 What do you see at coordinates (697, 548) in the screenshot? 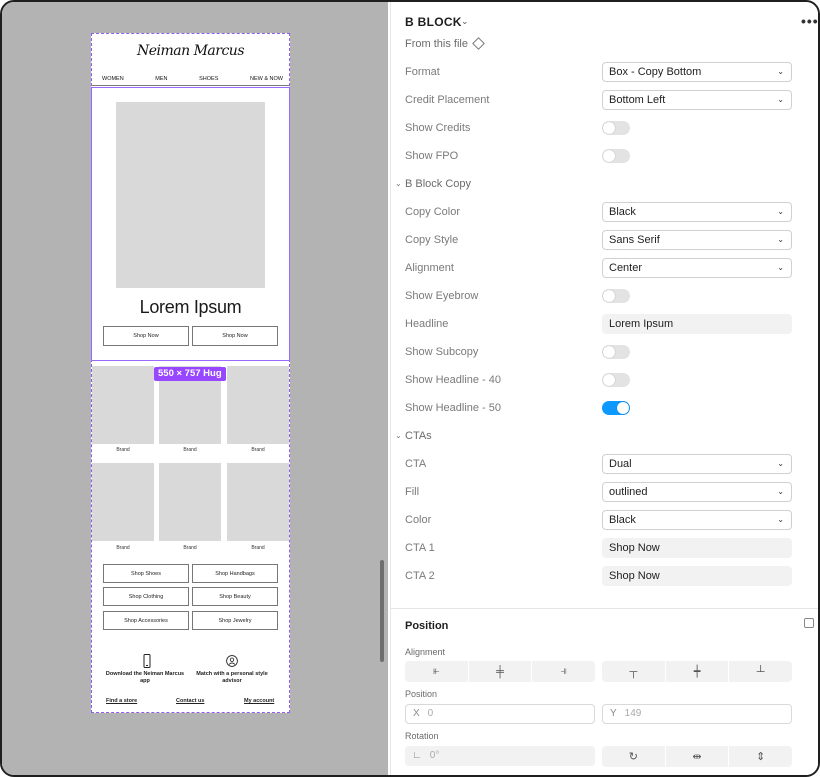
I see `cta1-input: Shop Now` at bounding box center [697, 548].